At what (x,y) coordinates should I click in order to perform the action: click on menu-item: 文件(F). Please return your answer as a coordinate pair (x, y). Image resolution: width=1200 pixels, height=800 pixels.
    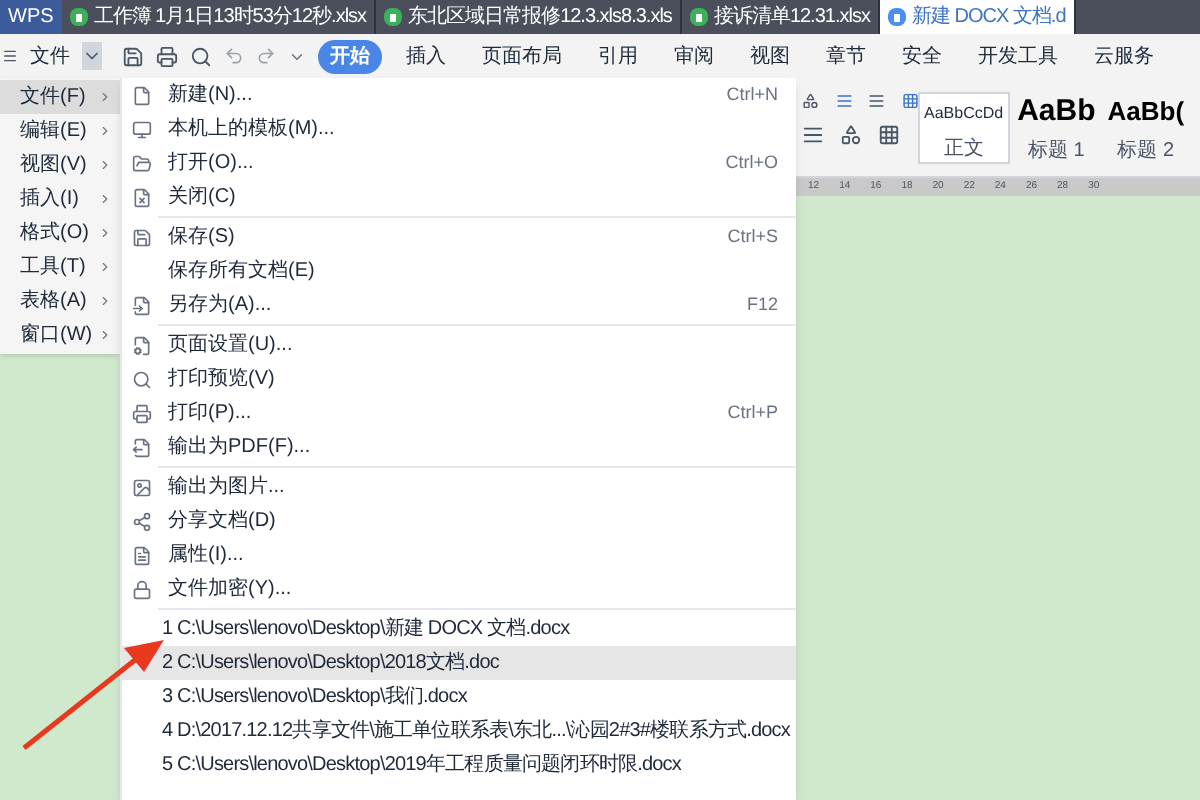
    Looking at the image, I should click on (60, 97).